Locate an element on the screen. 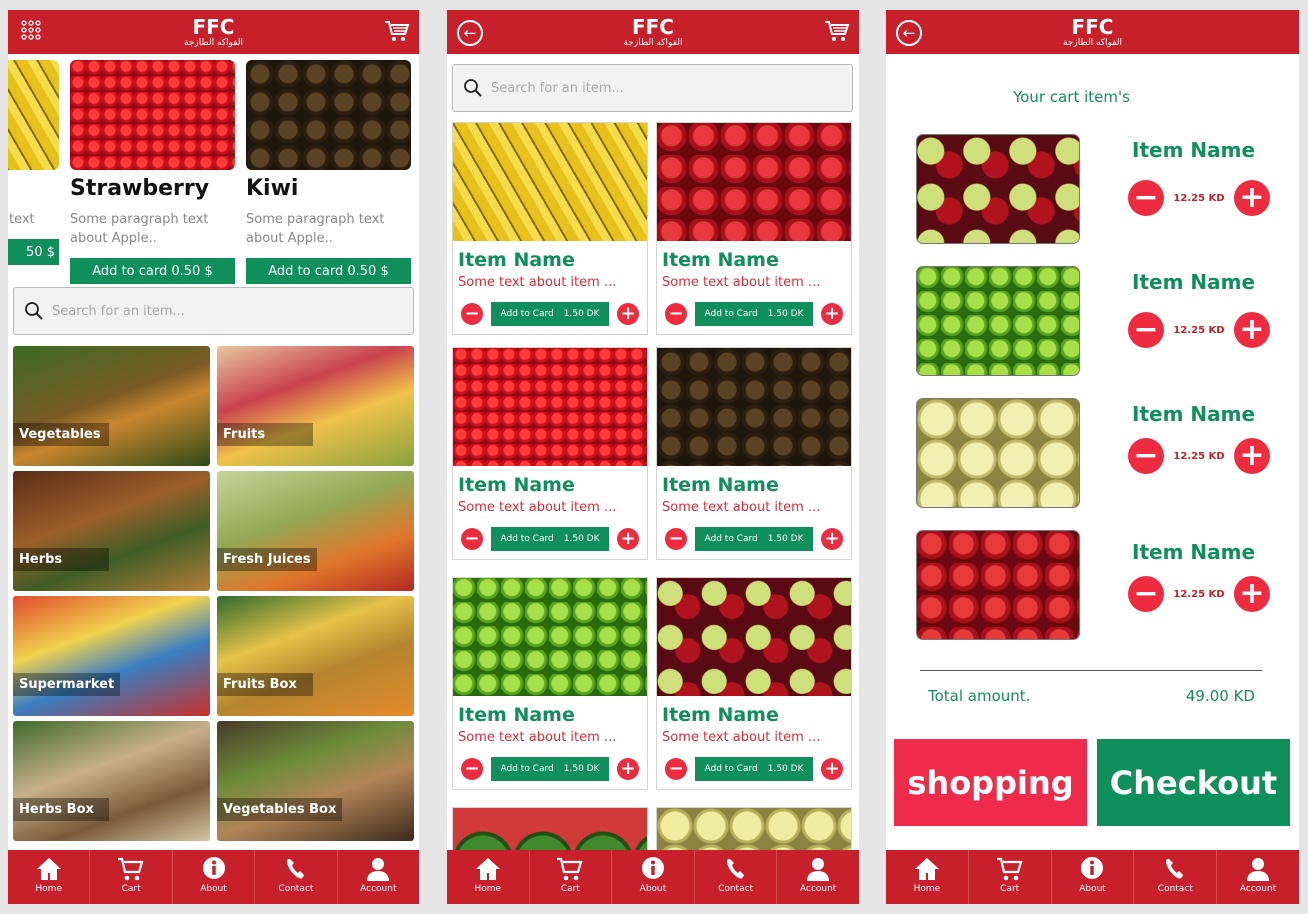  phone-icon is located at coordinates (1175, 869).